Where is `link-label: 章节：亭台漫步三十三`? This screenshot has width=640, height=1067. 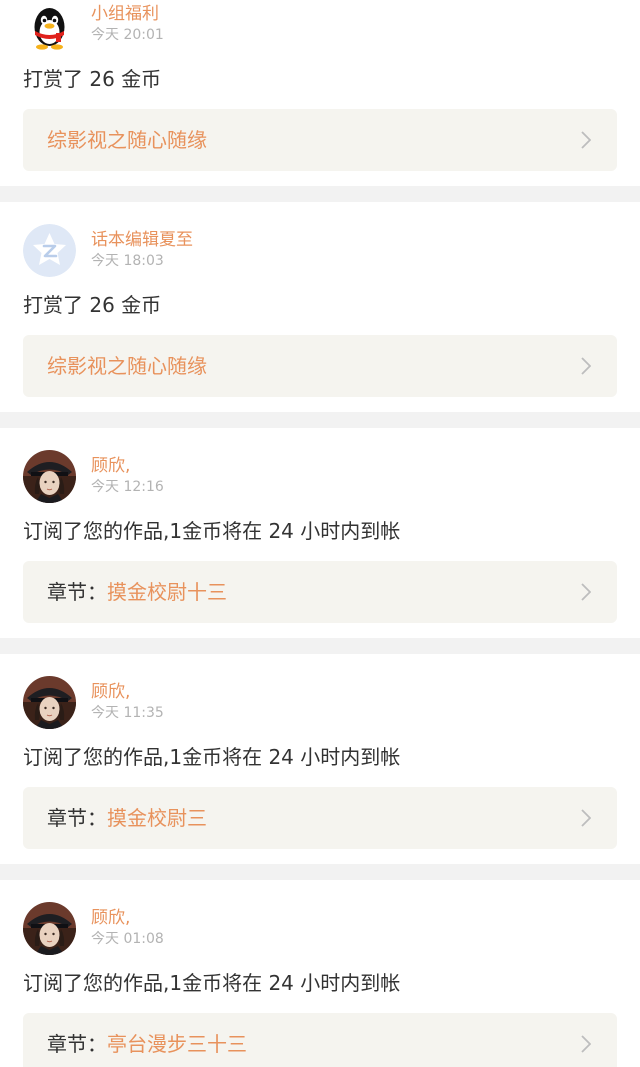
link-label: 章节：亭台漫步三十三 is located at coordinates (147, 1040).